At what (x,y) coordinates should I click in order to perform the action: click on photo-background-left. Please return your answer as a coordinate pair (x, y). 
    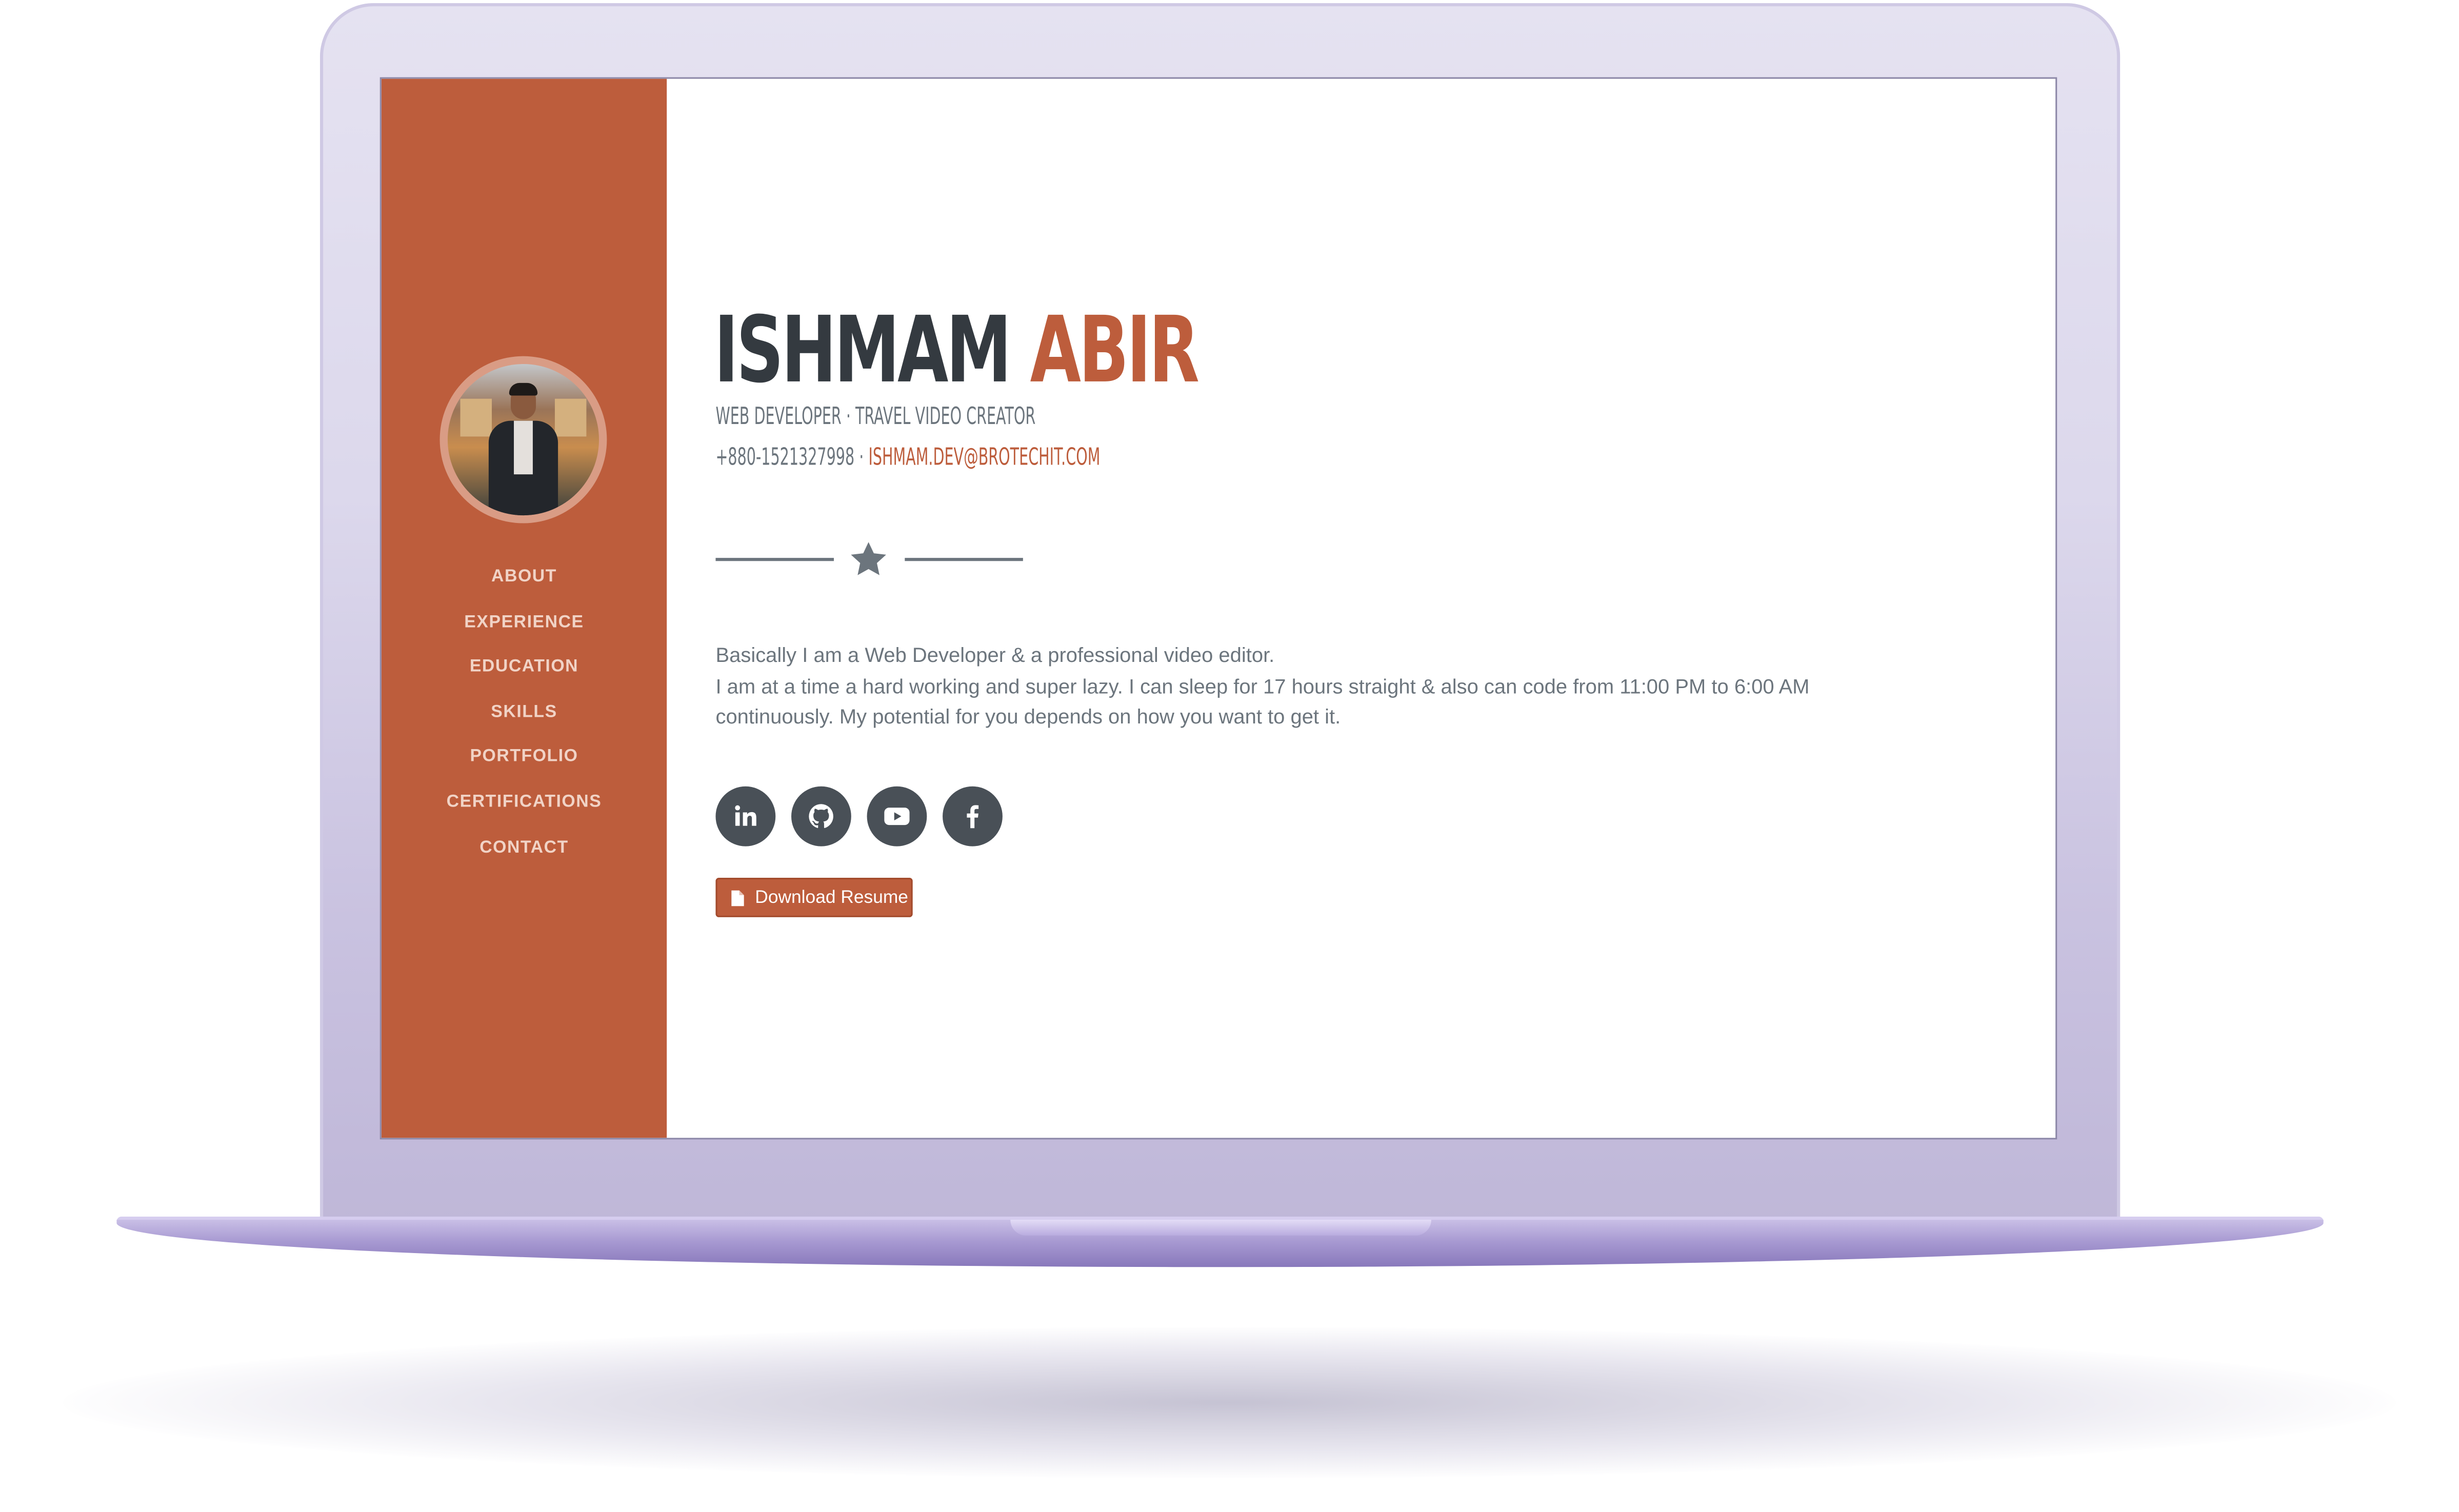
    Looking at the image, I should click on (476, 417).